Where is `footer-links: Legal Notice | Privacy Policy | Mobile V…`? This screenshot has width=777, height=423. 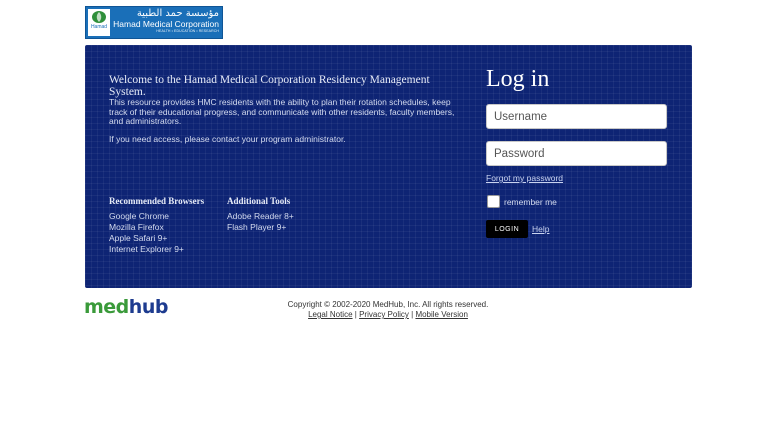
footer-links: Legal Notice | Privacy Policy | Mobile V… is located at coordinates (388, 315).